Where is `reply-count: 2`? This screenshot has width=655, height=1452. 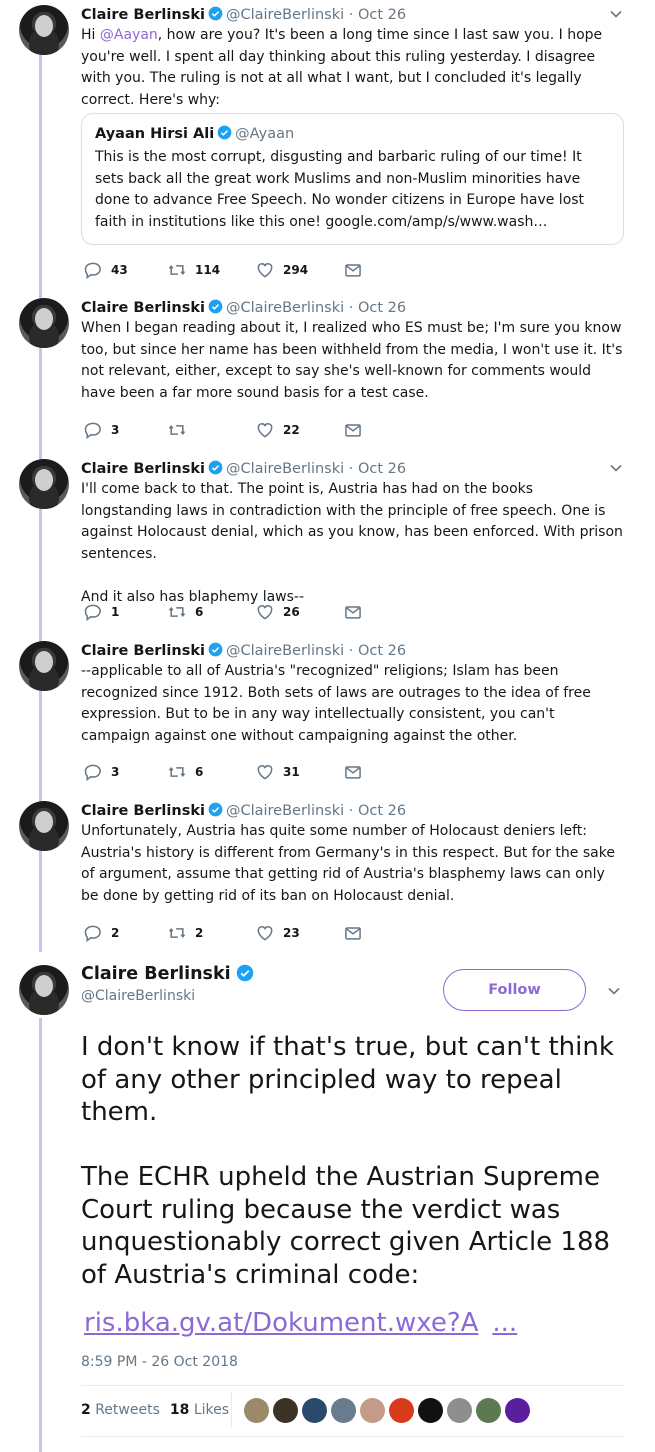 reply-count: 2 is located at coordinates (115, 933).